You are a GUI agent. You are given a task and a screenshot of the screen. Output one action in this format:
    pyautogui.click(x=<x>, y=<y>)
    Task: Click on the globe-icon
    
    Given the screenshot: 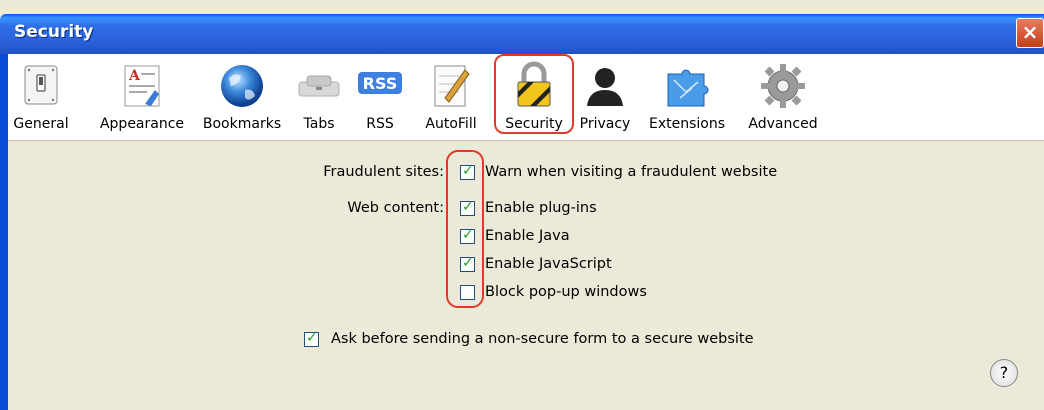 What is the action you would take?
    pyautogui.click(x=242, y=86)
    